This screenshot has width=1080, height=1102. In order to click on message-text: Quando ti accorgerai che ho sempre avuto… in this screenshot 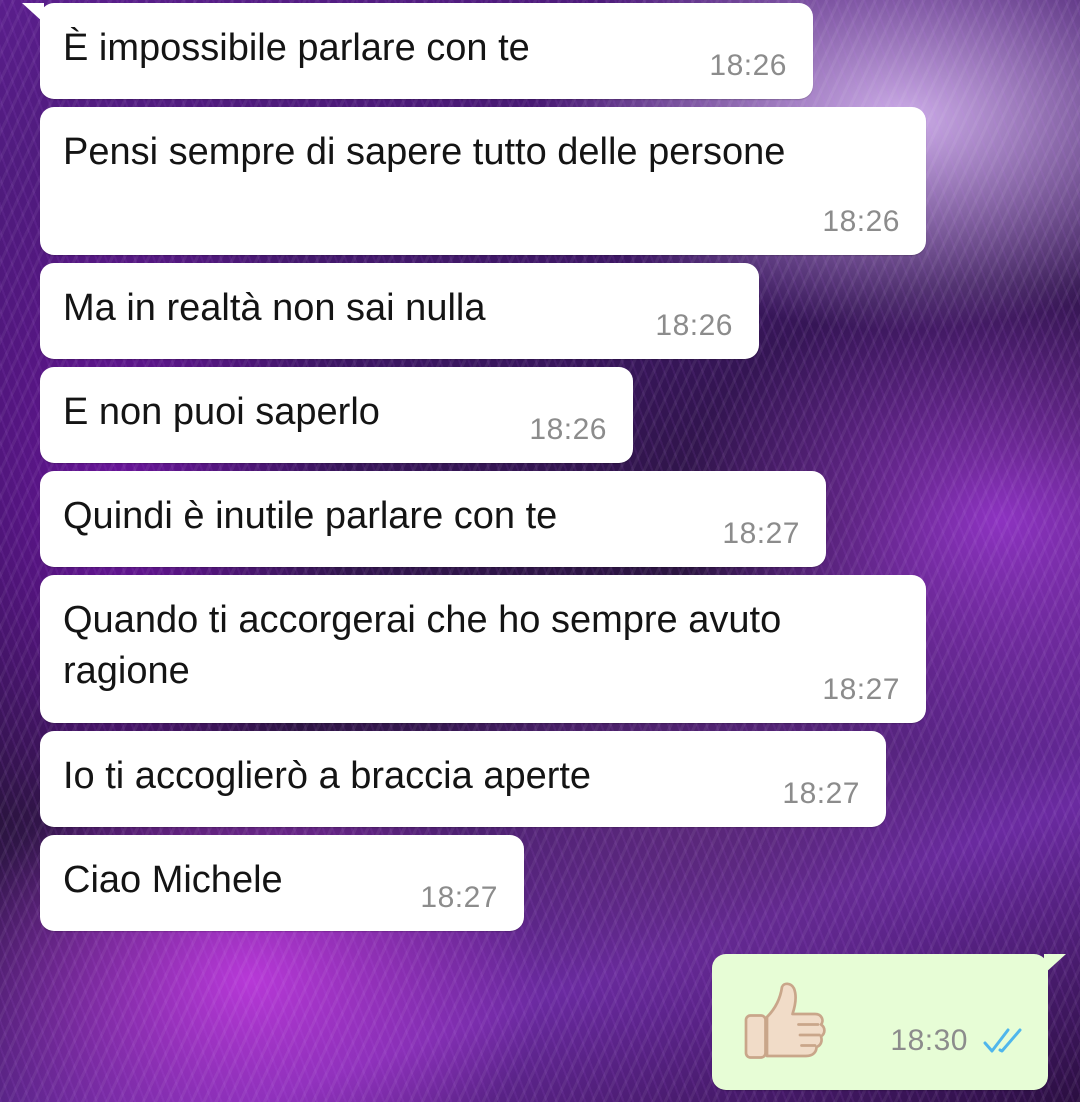, I will do `click(422, 645)`.